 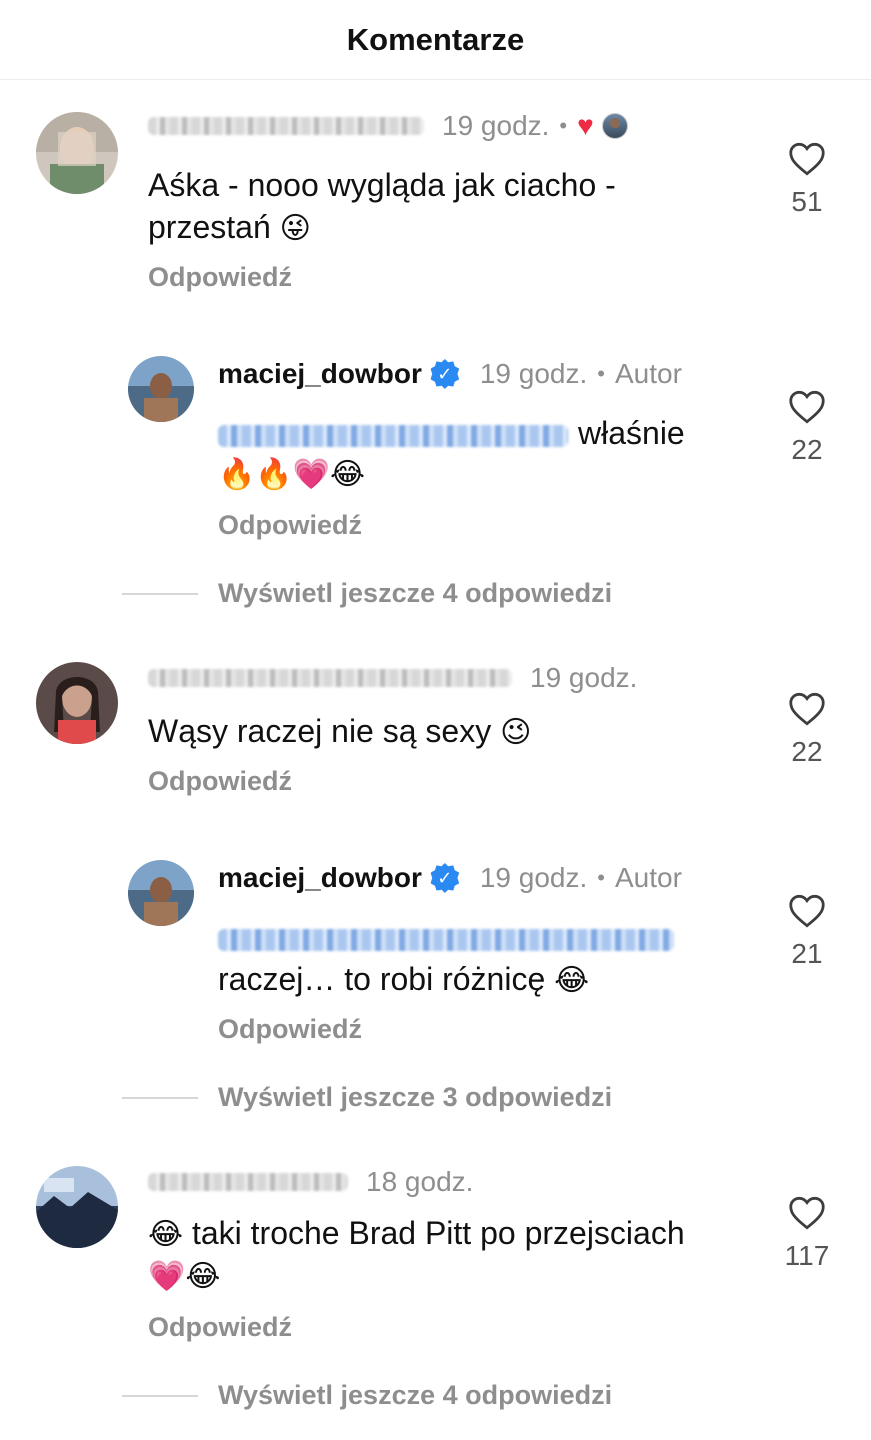 I want to click on comment-text: Wąsy raczej nie są sexy 😉, so click(x=339, y=732).